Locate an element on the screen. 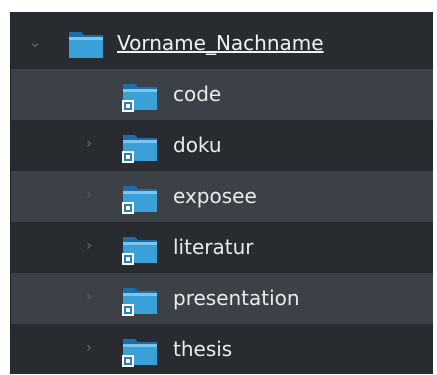 The image size is (437, 375). tree-item-label: code is located at coordinates (197, 94).